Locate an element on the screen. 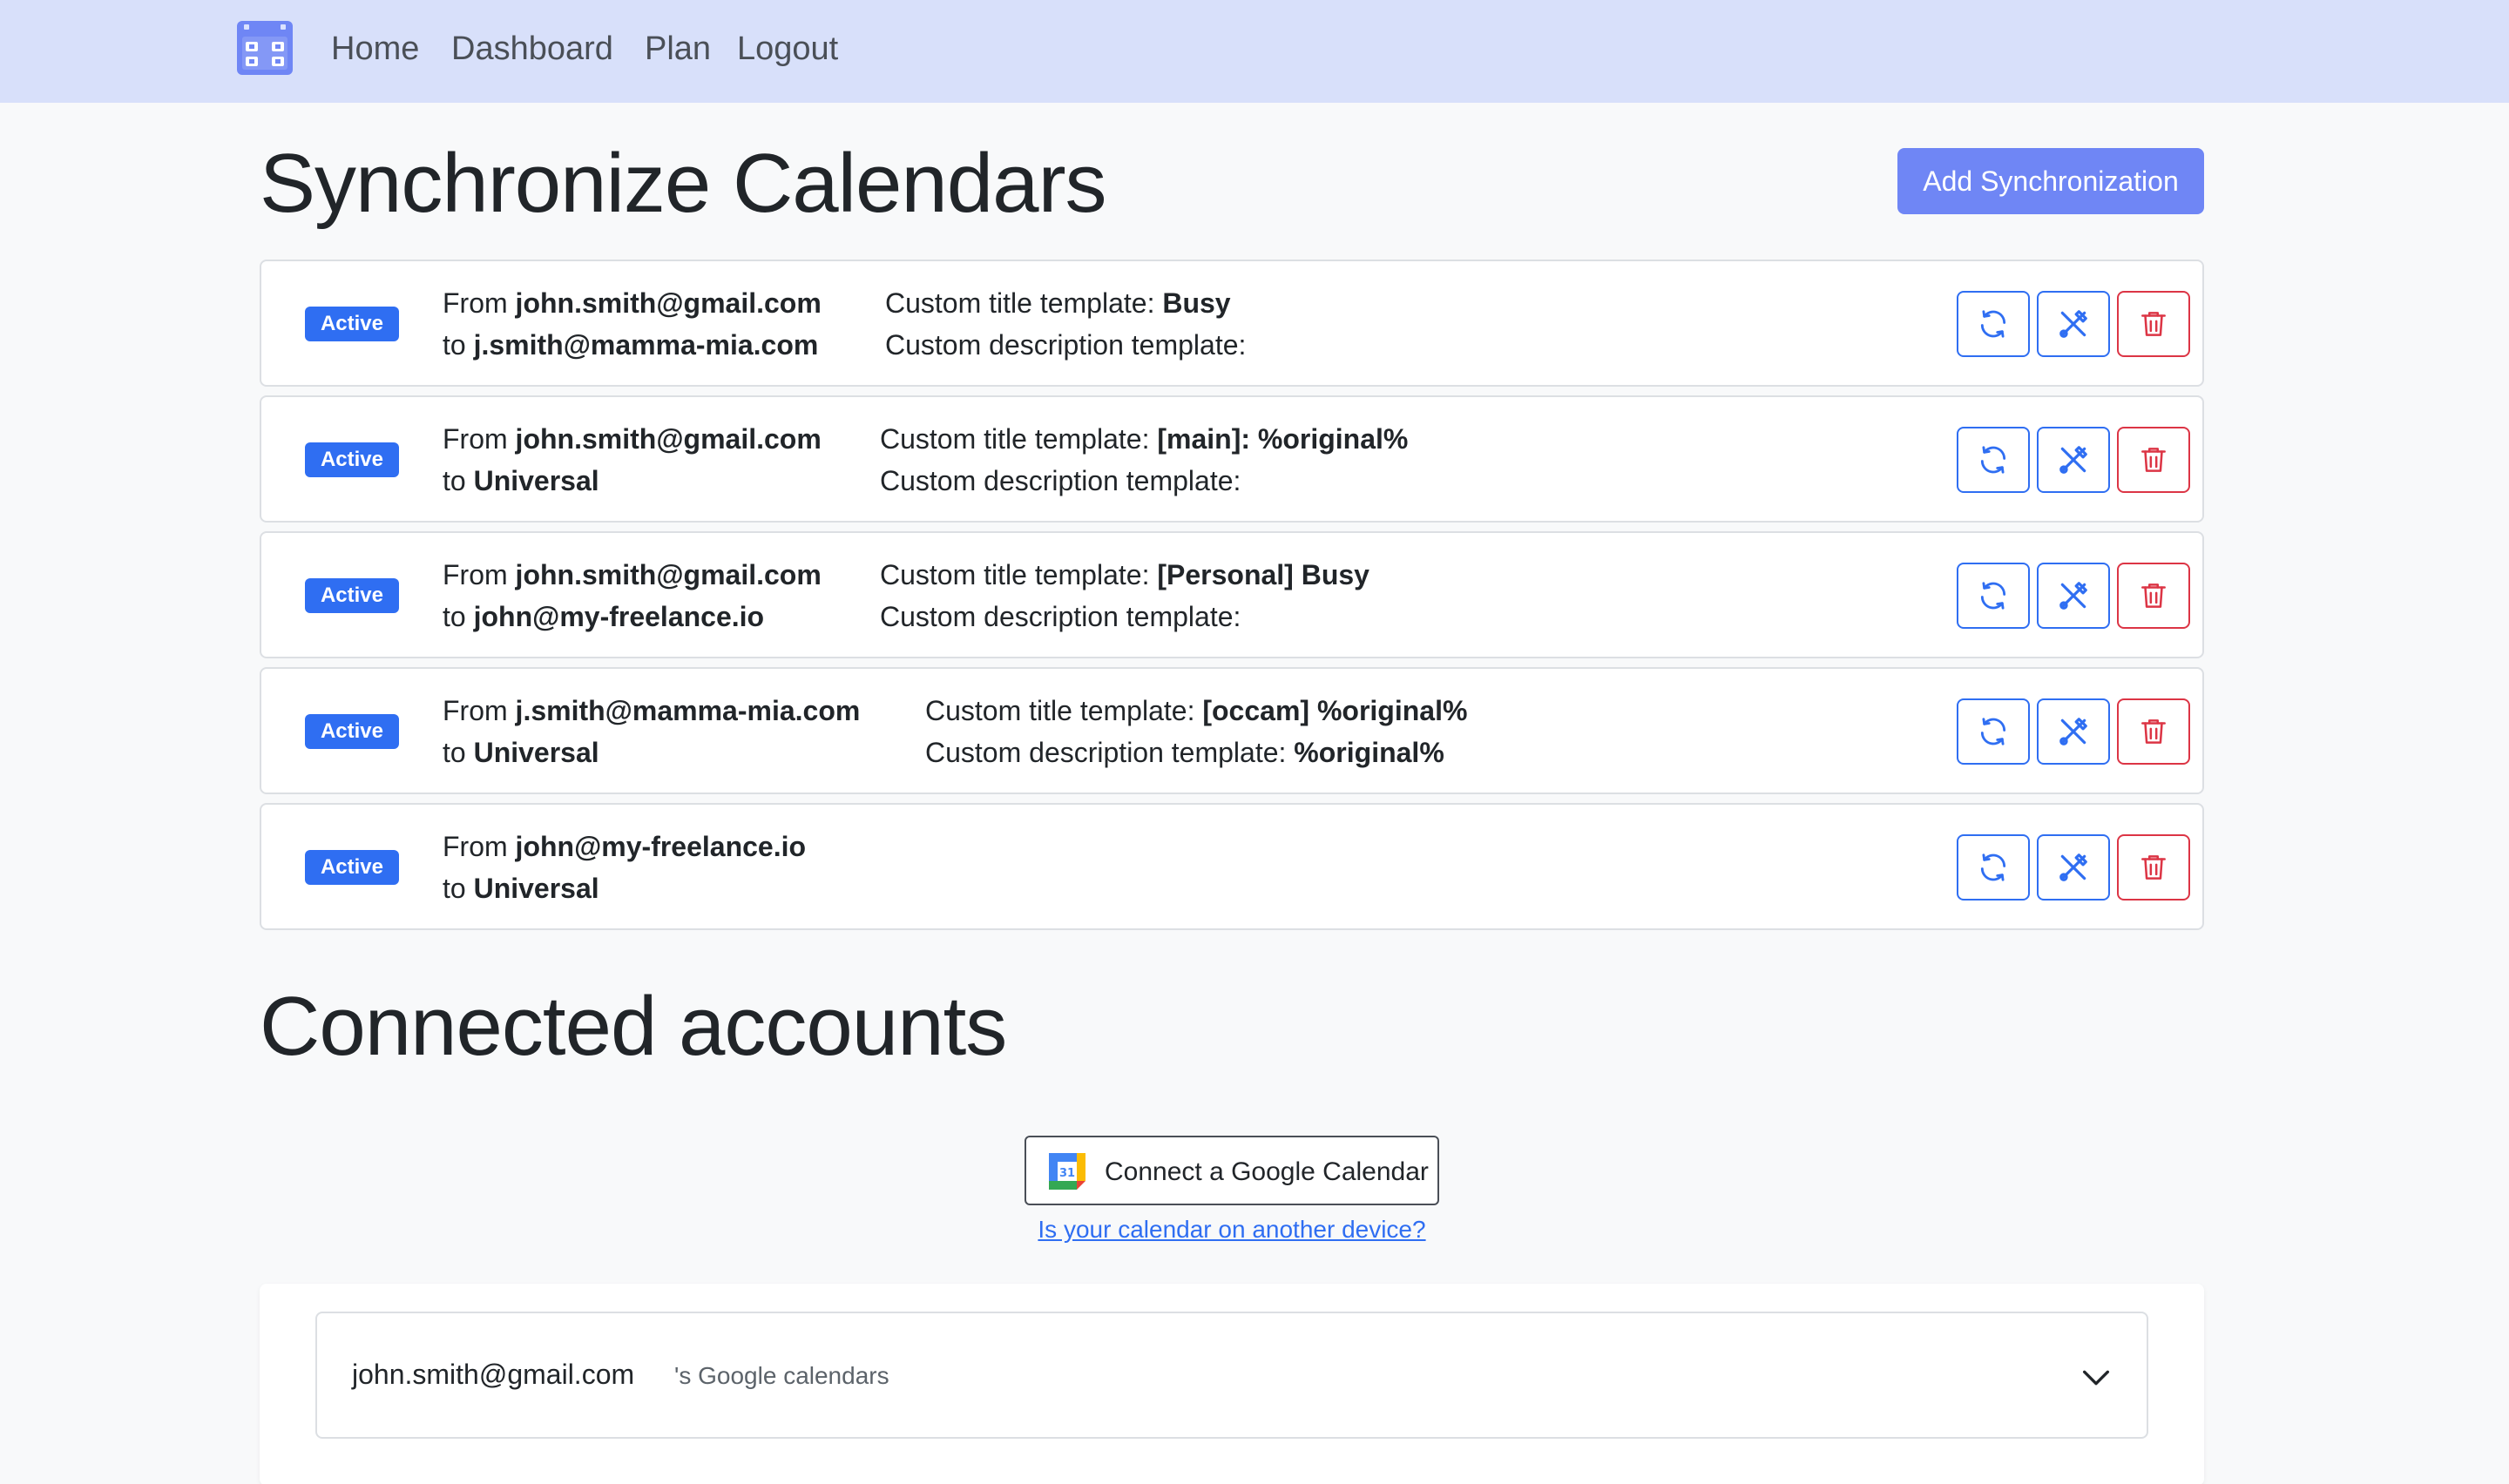 The width and height of the screenshot is (2509, 1484). sync-to: to john@my-freelance.io is located at coordinates (604, 616).